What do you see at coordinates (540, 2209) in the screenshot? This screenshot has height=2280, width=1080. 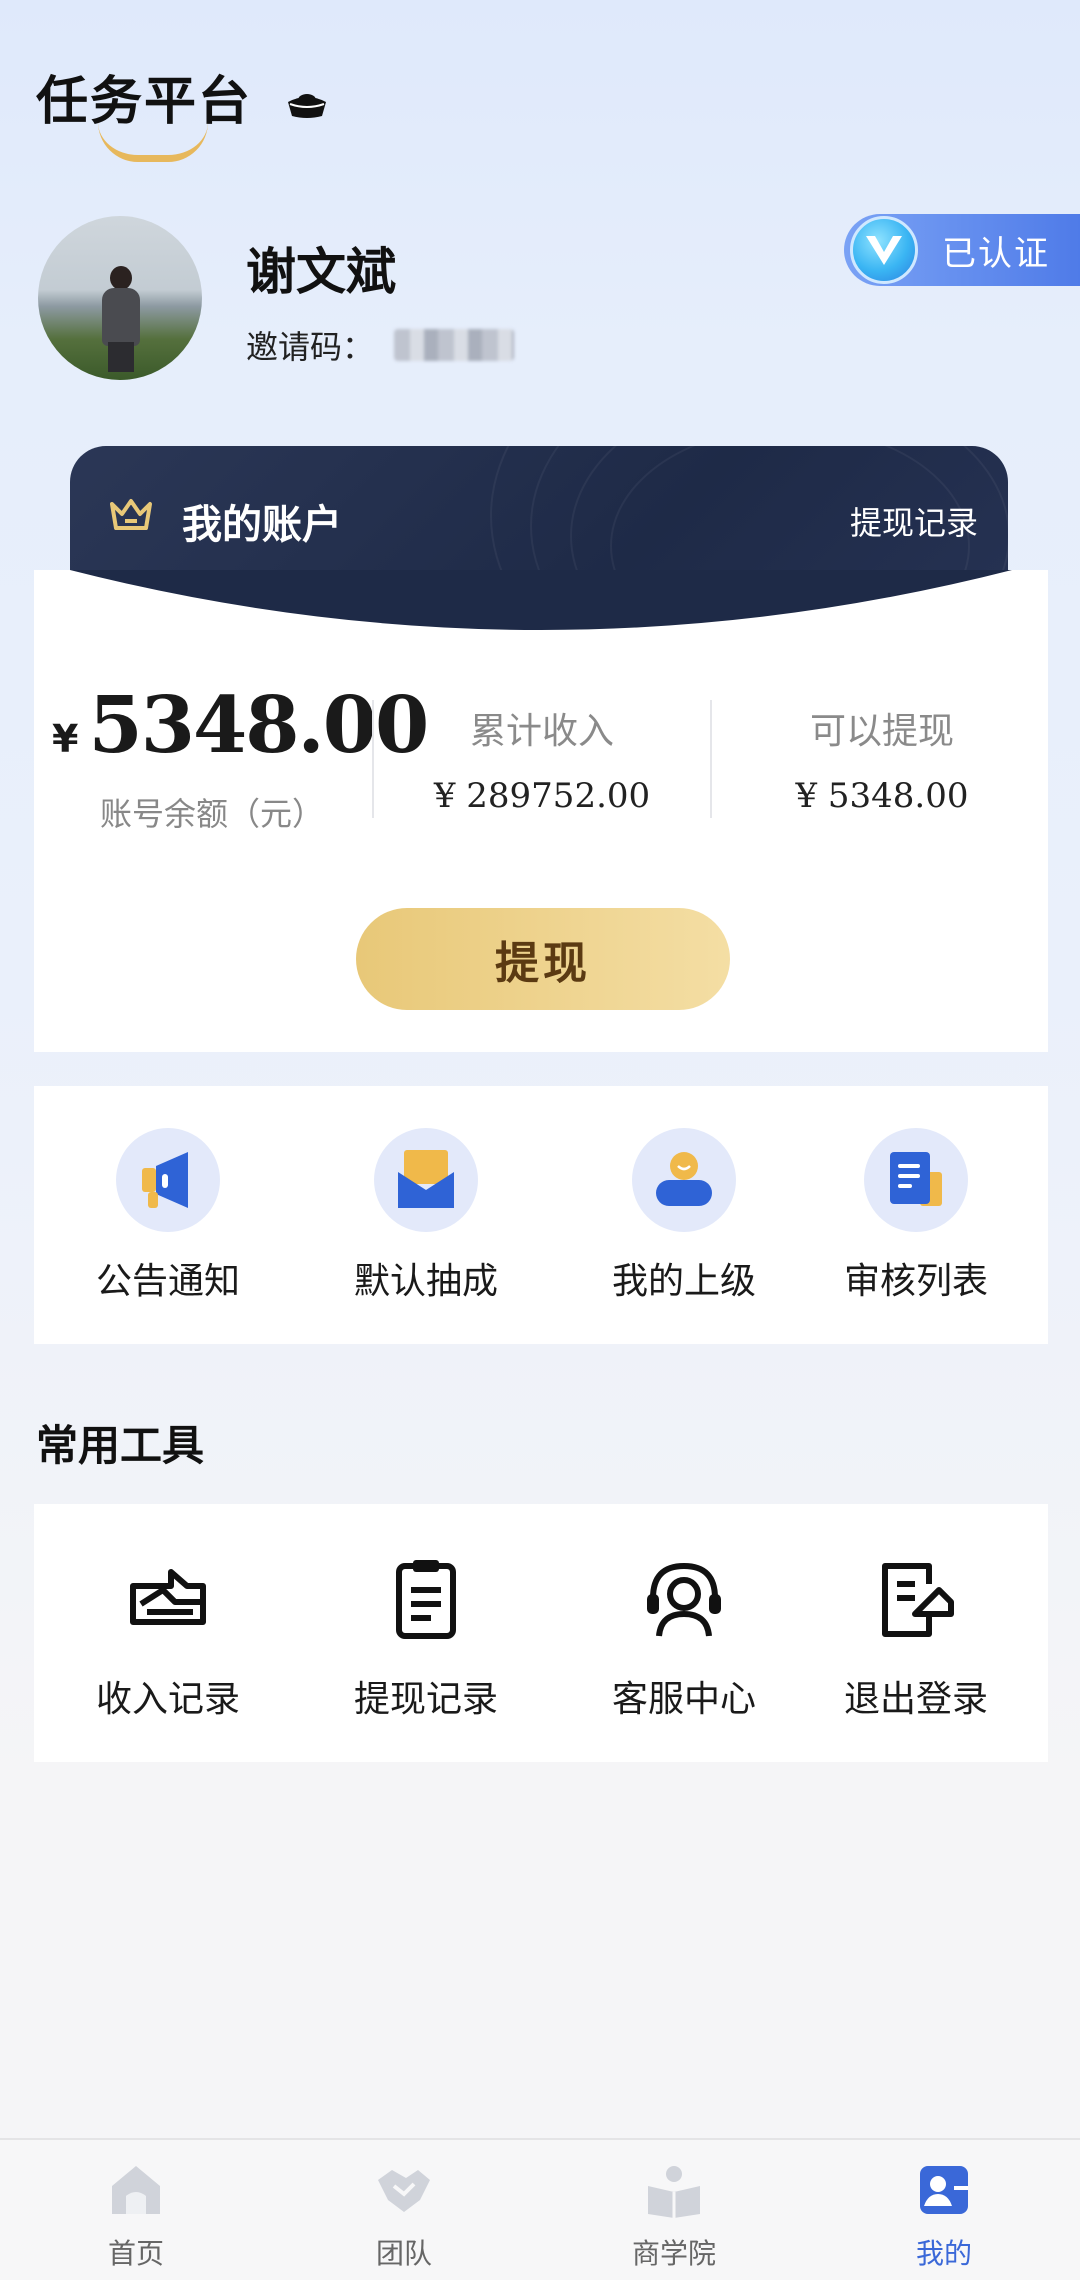 I see `bottom-nav: 首页 团队 商学院 我的` at bounding box center [540, 2209].